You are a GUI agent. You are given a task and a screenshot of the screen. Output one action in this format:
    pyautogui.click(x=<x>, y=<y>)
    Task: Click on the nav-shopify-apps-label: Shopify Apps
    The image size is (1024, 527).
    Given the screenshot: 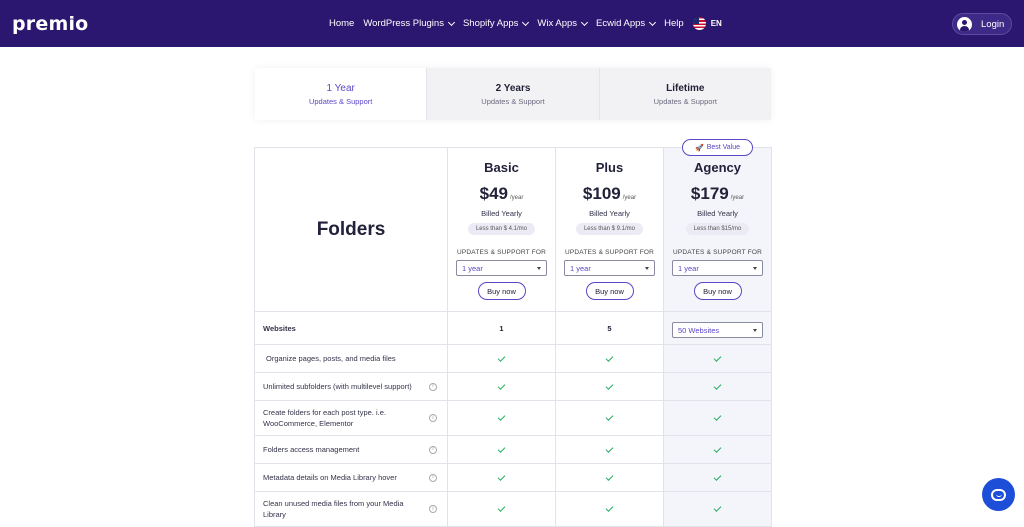 What is the action you would take?
    pyautogui.click(x=490, y=23)
    